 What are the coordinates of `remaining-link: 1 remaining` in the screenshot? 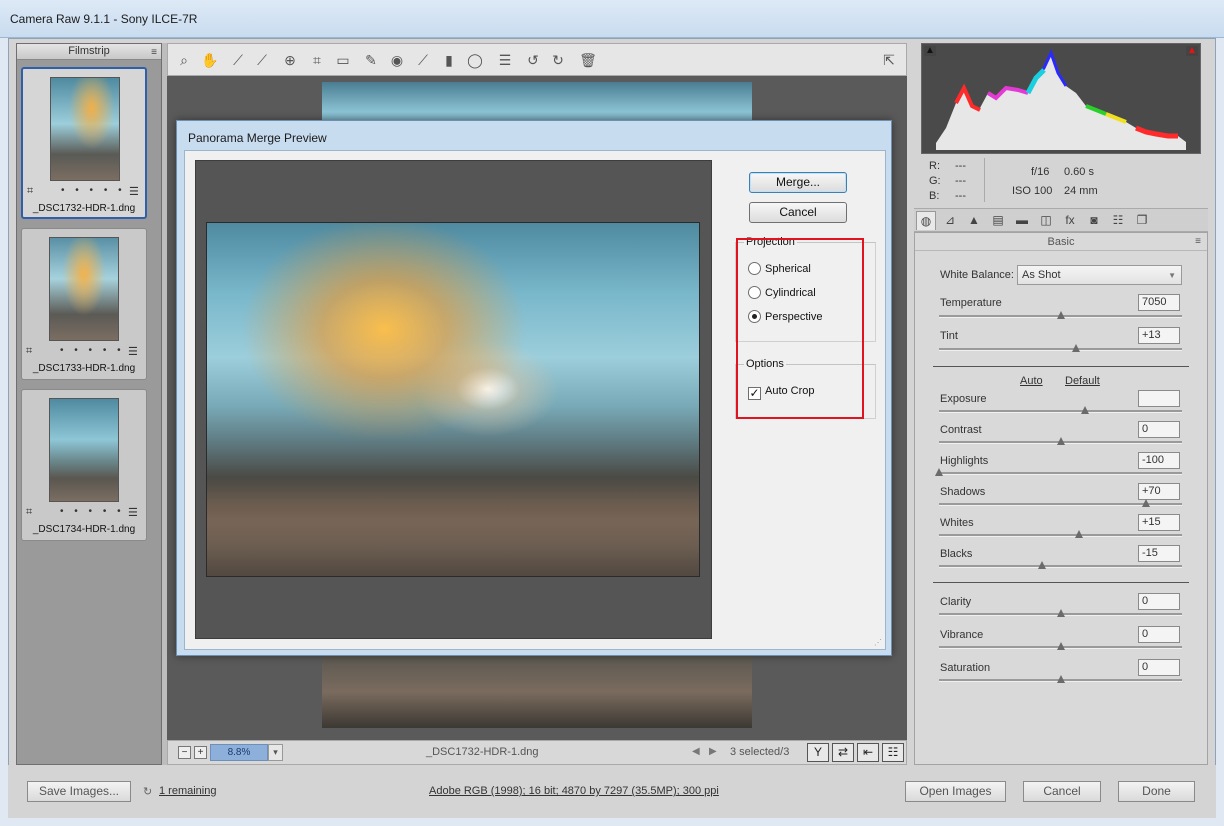 It's located at (187, 791).